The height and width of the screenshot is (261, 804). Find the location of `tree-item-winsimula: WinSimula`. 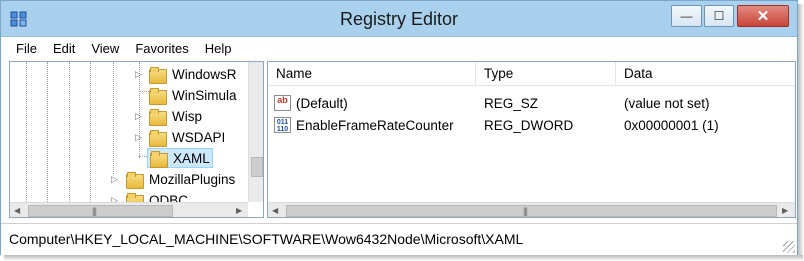

tree-item-winsimula: WinSimula is located at coordinates (193, 95).